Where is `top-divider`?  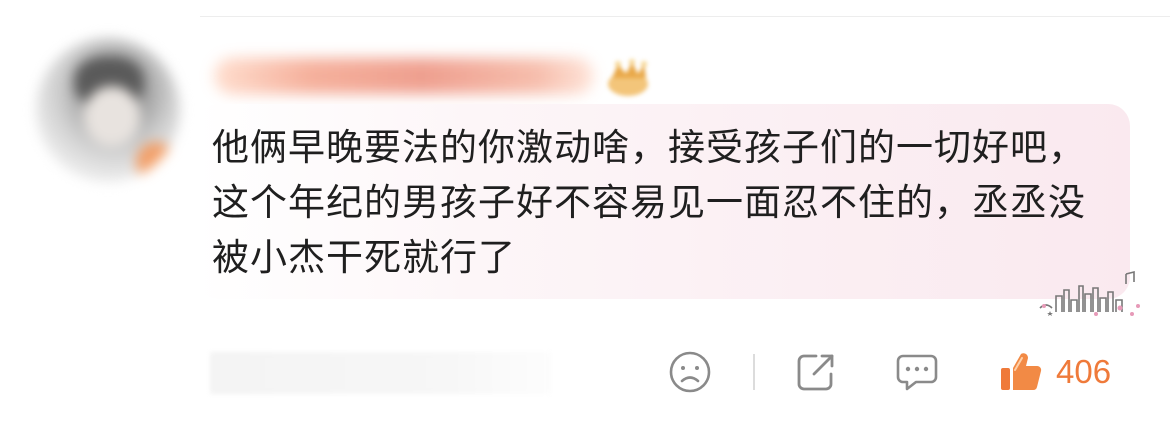 top-divider is located at coordinates (685, 16).